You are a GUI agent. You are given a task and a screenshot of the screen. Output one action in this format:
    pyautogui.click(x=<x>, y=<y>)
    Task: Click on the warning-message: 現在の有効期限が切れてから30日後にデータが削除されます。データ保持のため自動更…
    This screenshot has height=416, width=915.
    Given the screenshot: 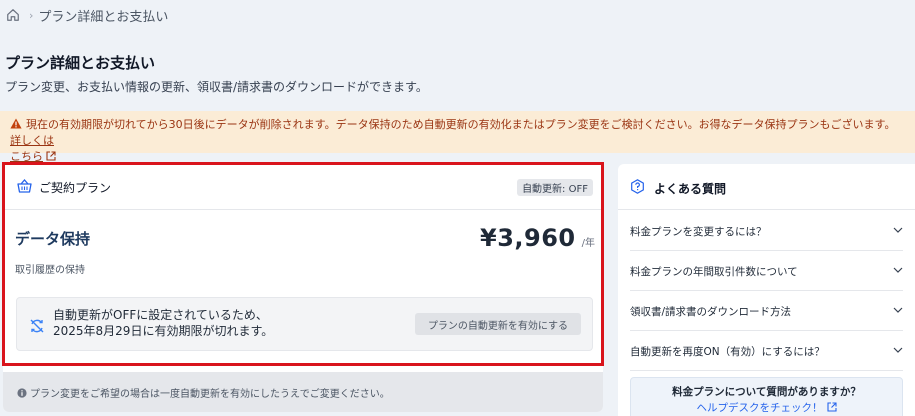 What is the action you would take?
    pyautogui.click(x=461, y=124)
    